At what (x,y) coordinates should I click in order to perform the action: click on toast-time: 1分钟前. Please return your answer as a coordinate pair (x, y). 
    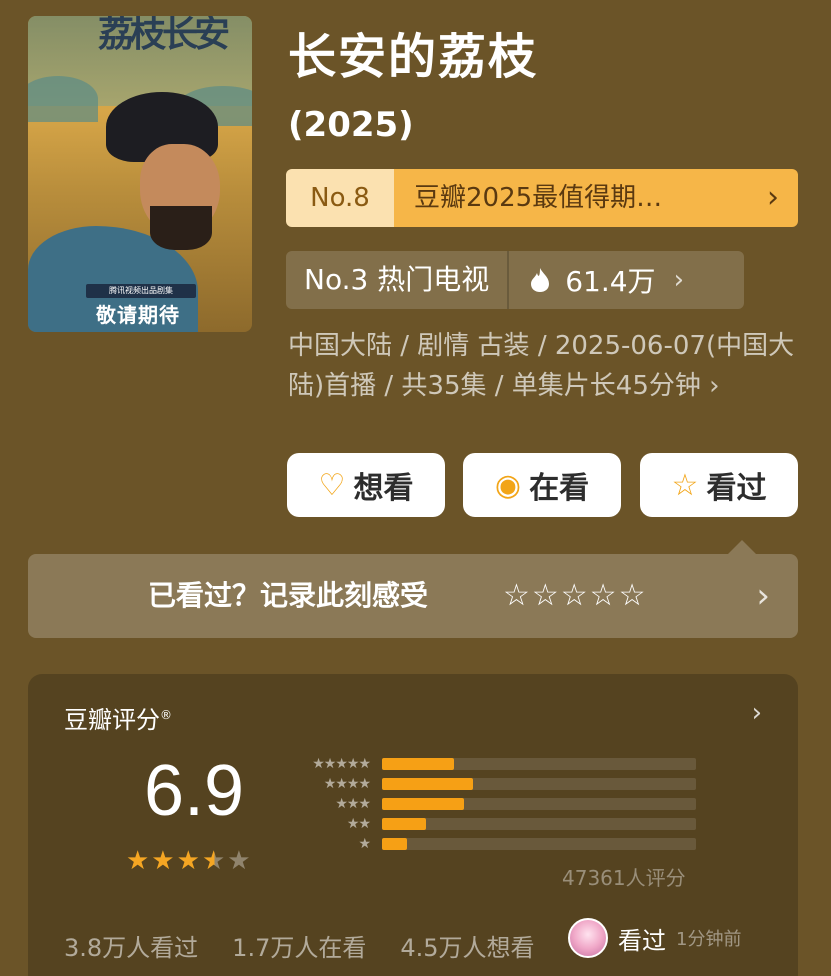
    Looking at the image, I should click on (709, 939).